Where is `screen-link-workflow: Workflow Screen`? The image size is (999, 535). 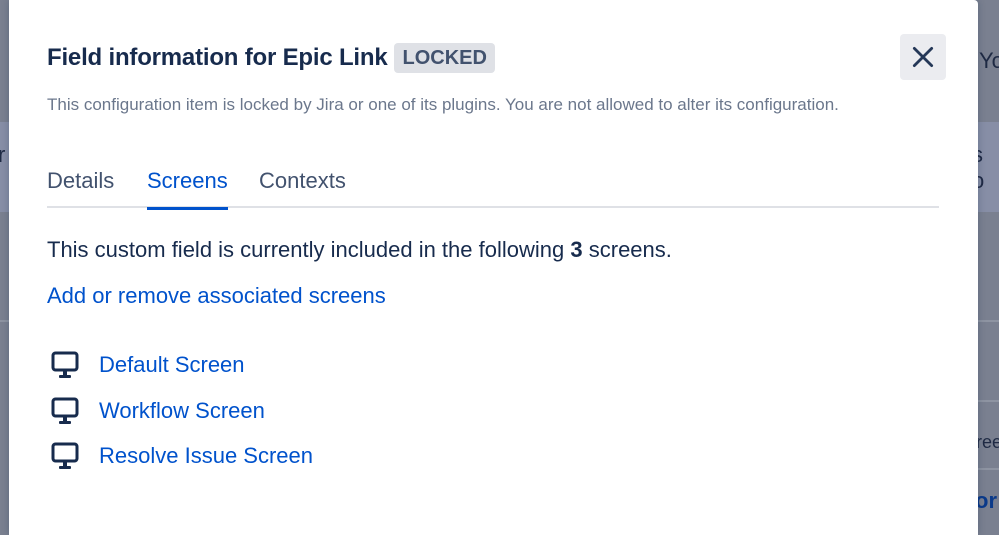 screen-link-workflow: Workflow Screen is located at coordinates (182, 411).